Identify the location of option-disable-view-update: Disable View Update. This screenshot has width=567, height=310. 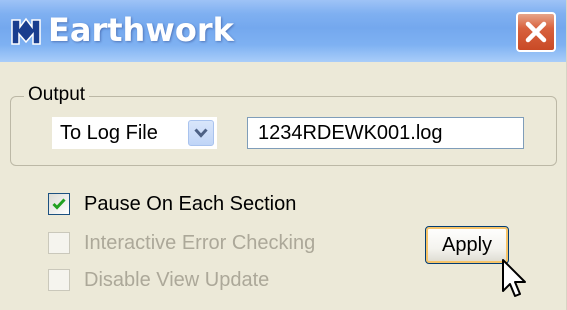
(188, 281).